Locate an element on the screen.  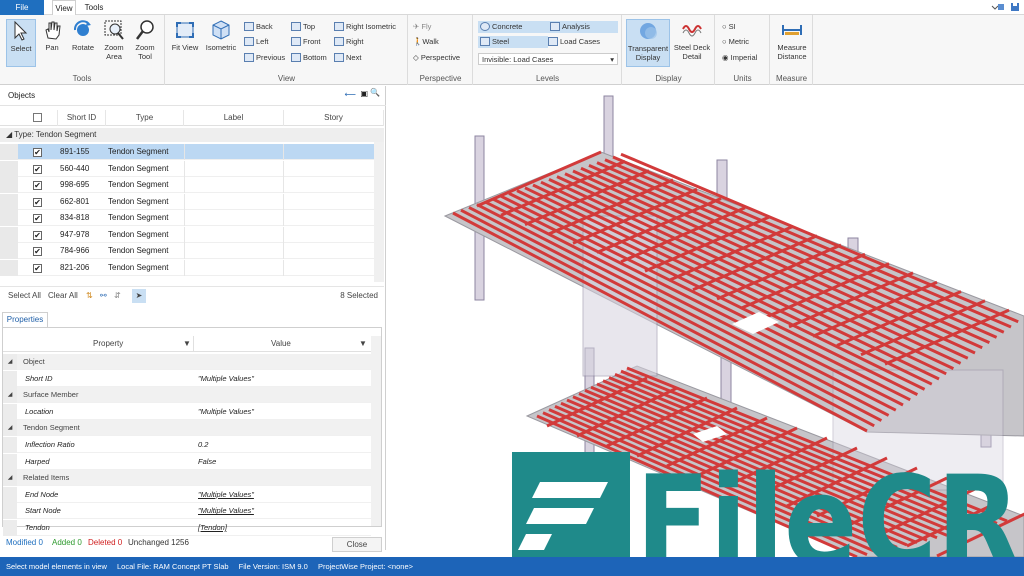
tab-properties: Properties is located at coordinates (25, 319).